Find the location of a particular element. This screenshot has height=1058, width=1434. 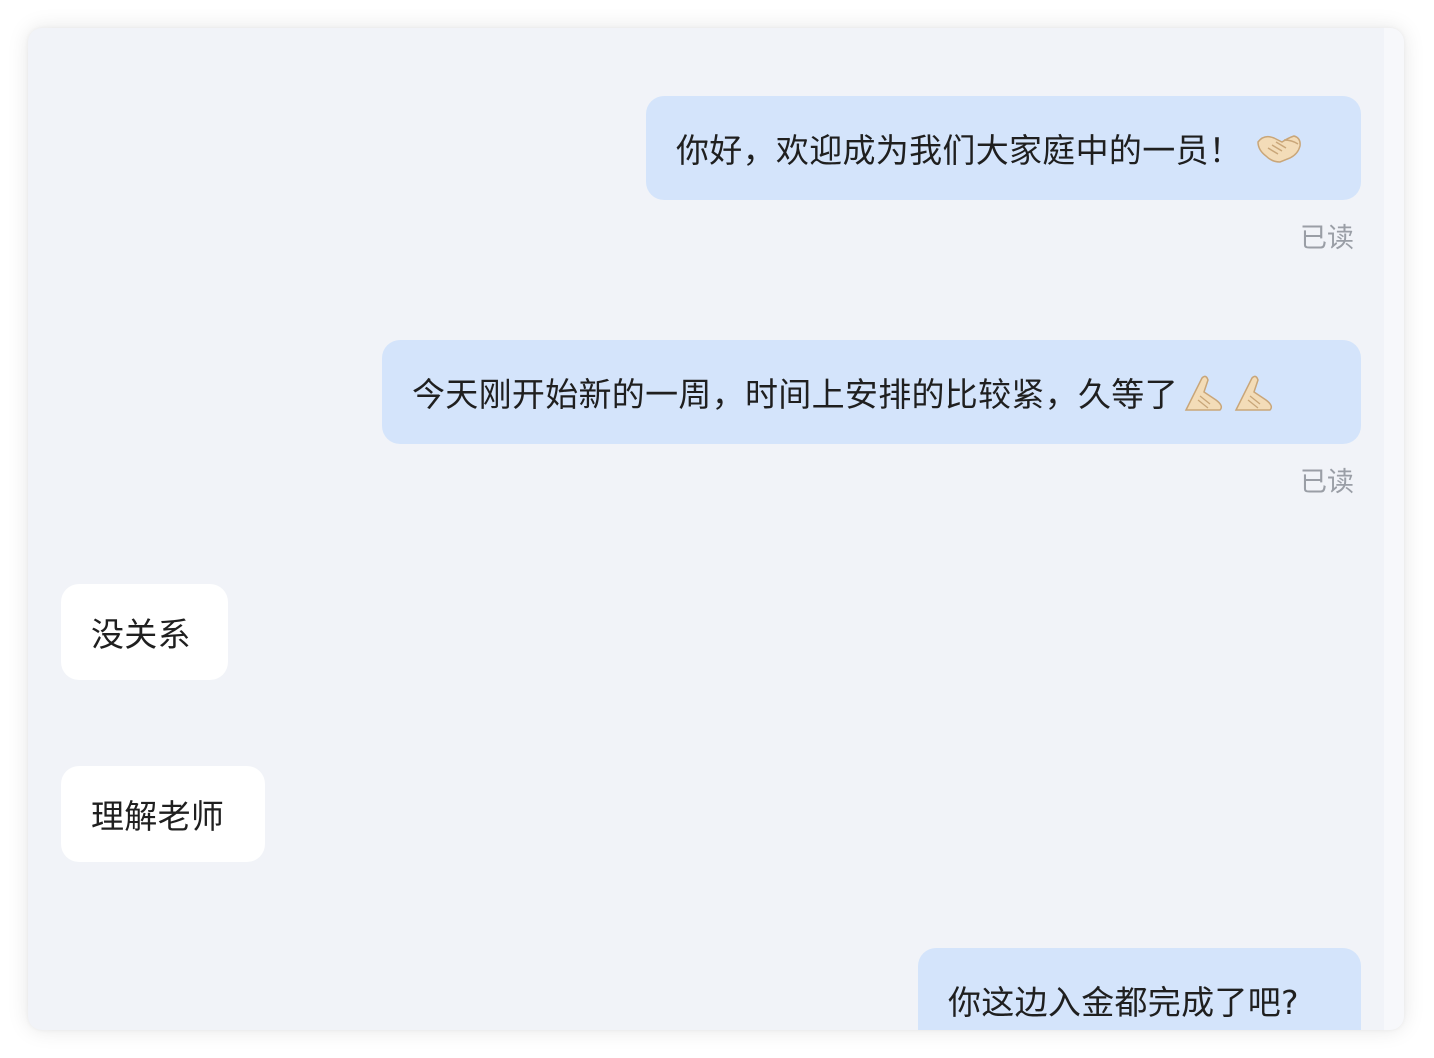

message-bubble-sent: 今天刚开始新的一周，时间上安排的比较紧，久等了 is located at coordinates (871, 392).